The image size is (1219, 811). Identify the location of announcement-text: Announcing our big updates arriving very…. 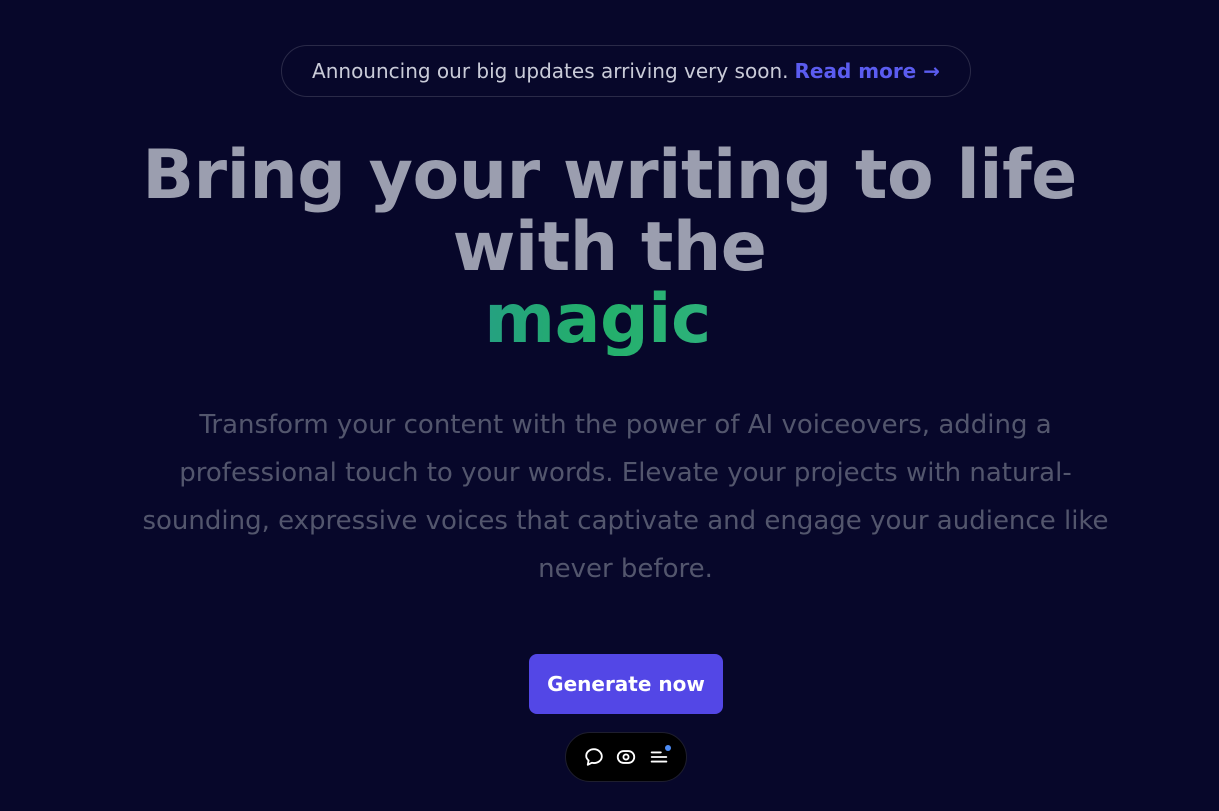
(550, 71).